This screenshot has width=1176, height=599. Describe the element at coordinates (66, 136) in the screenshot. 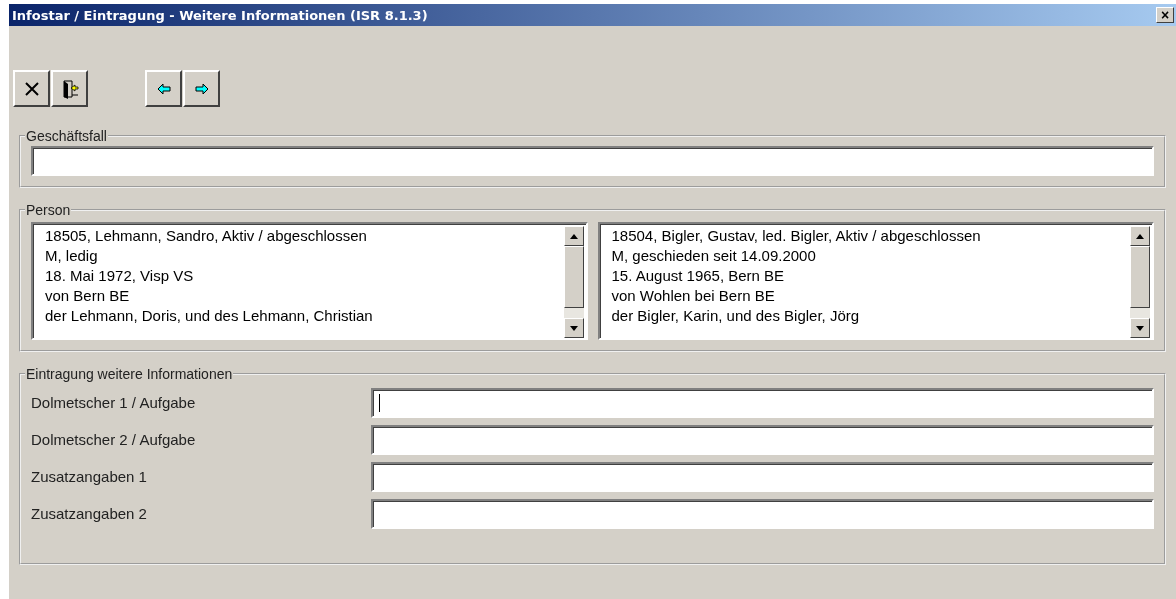

I see `group-title: Geschäftsfall` at that location.